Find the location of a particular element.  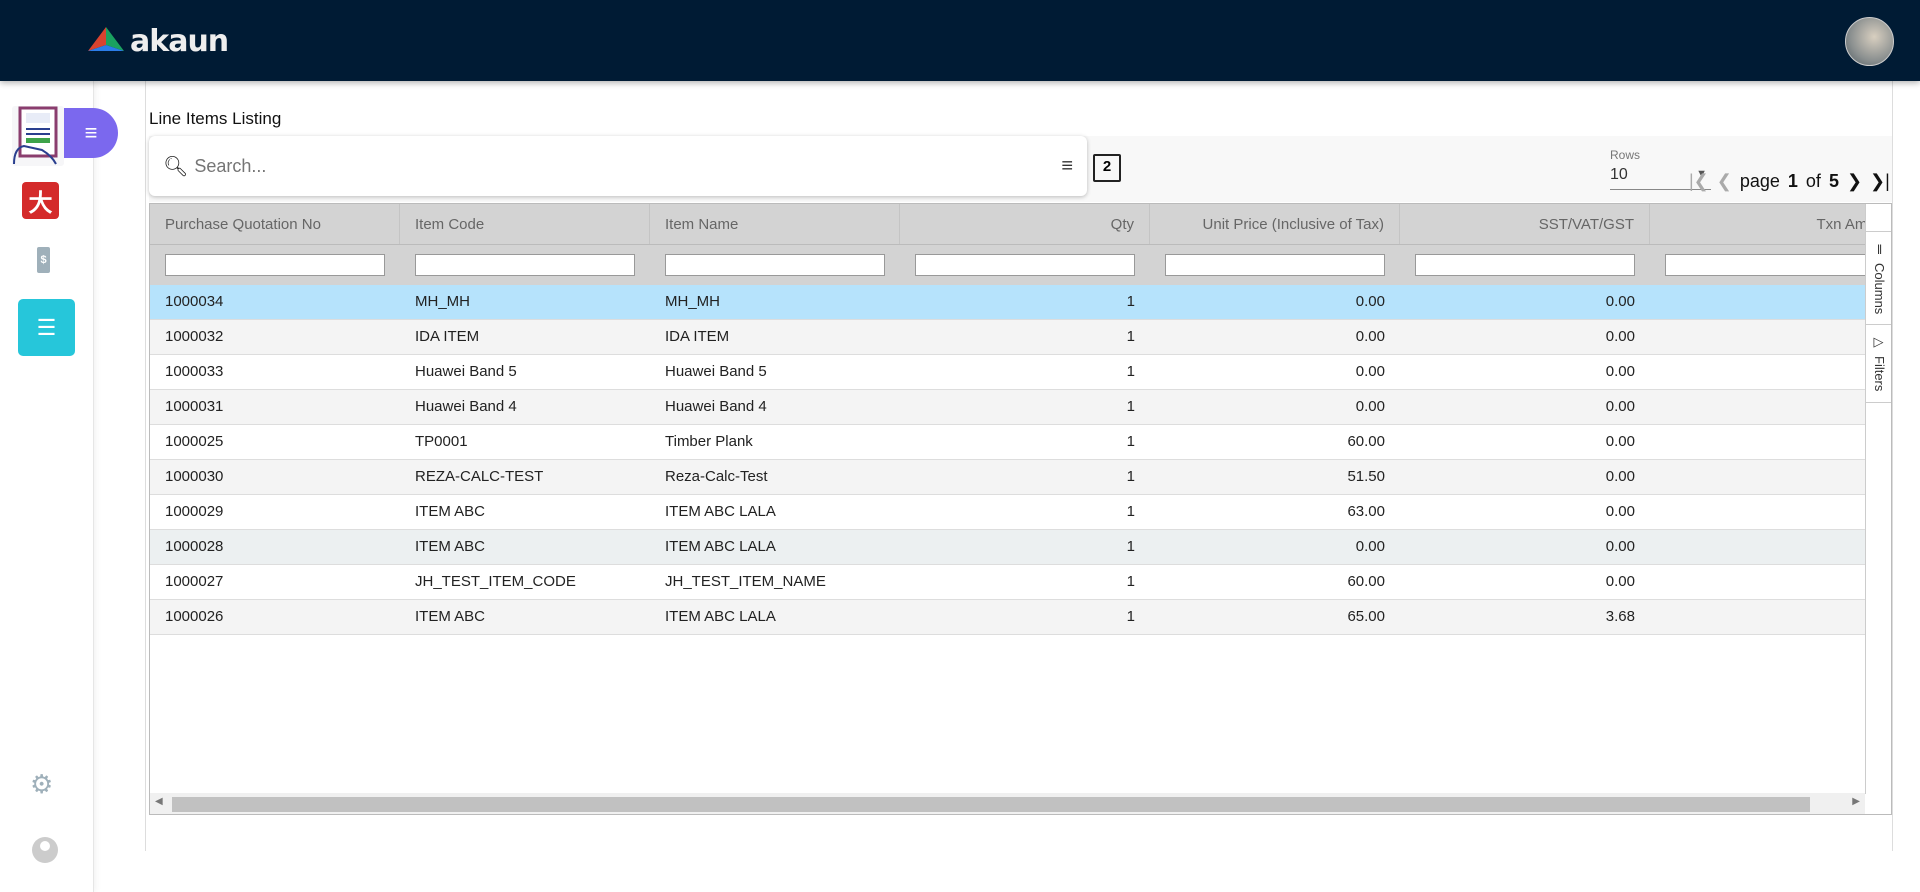

settings-gear-icon: ⚙ is located at coordinates (41, 784).